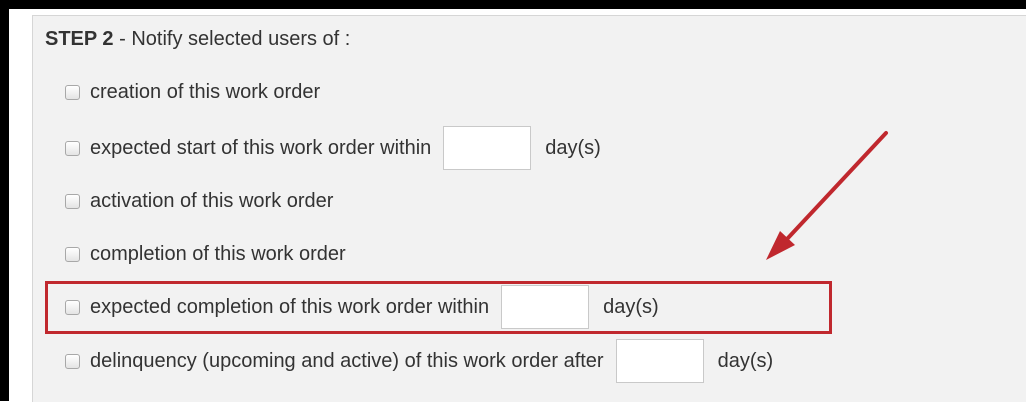 The width and height of the screenshot is (1026, 402). I want to click on completion-checkbox, so click(72, 254).